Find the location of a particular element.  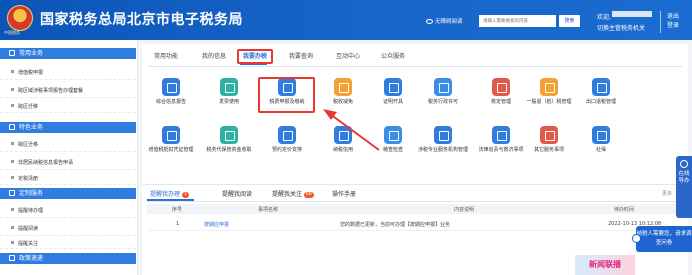

sidebar-section-policy: 政策速递 is located at coordinates (68, 258).